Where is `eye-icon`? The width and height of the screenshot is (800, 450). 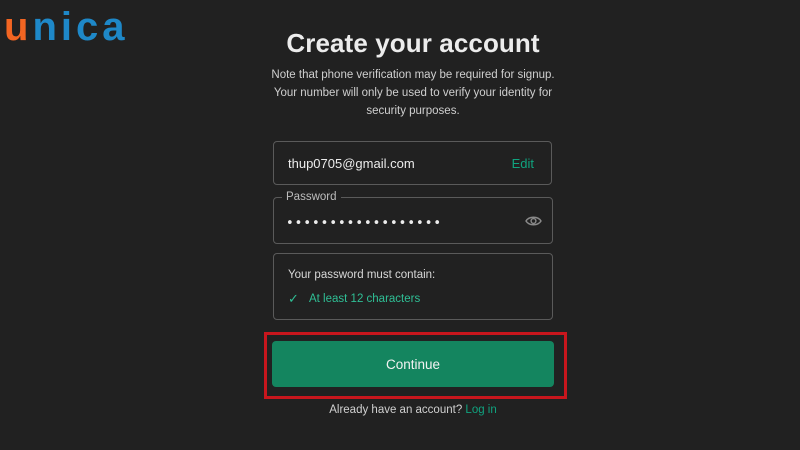
eye-icon is located at coordinates (533, 221).